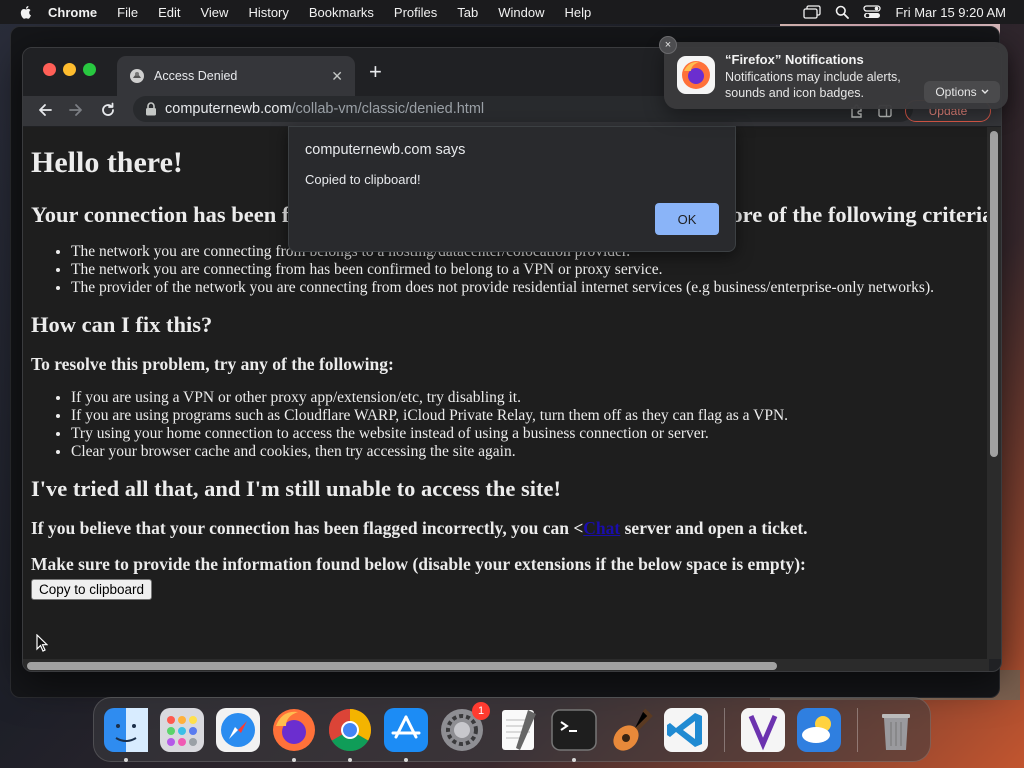 Image resolution: width=1024 pixels, height=768 pixels. I want to click on dock-firefox, so click(294, 734).